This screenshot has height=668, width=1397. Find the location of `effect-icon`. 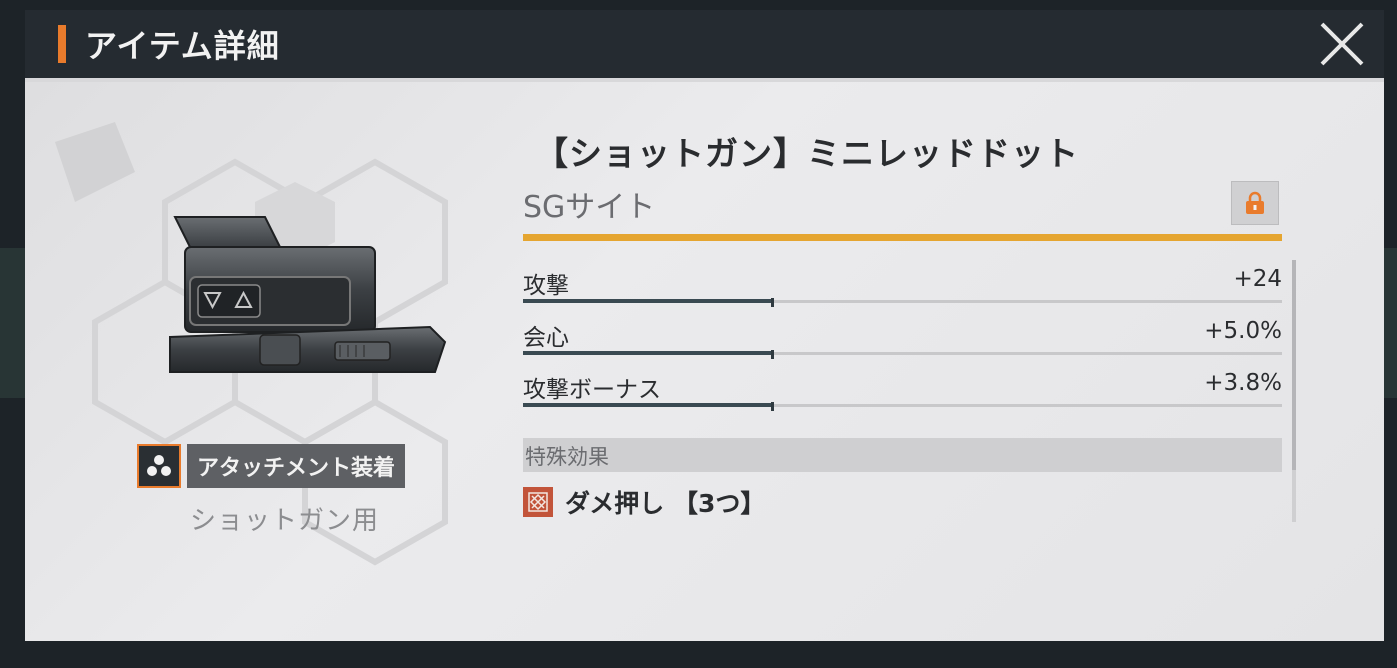

effect-icon is located at coordinates (538, 502).